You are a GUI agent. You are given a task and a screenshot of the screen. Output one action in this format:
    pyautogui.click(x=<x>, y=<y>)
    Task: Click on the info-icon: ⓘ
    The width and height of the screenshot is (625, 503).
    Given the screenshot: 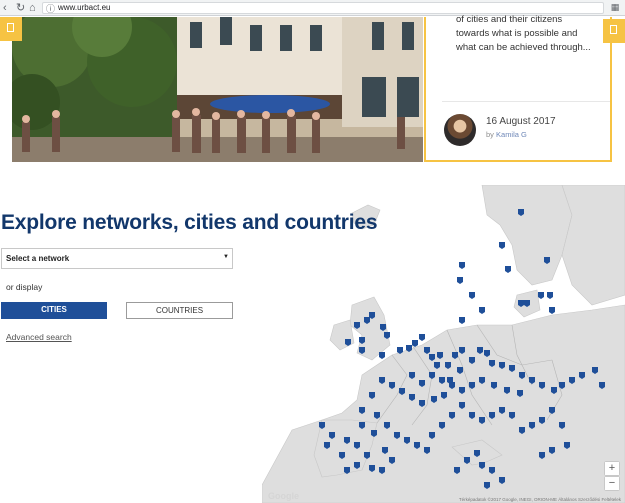 What is the action you would take?
    pyautogui.click(x=50, y=8)
    